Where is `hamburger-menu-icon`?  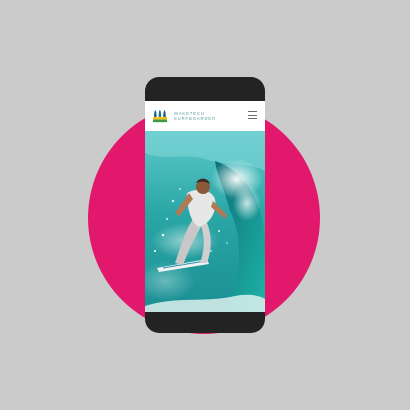
hamburger-menu-icon is located at coordinates (252, 115).